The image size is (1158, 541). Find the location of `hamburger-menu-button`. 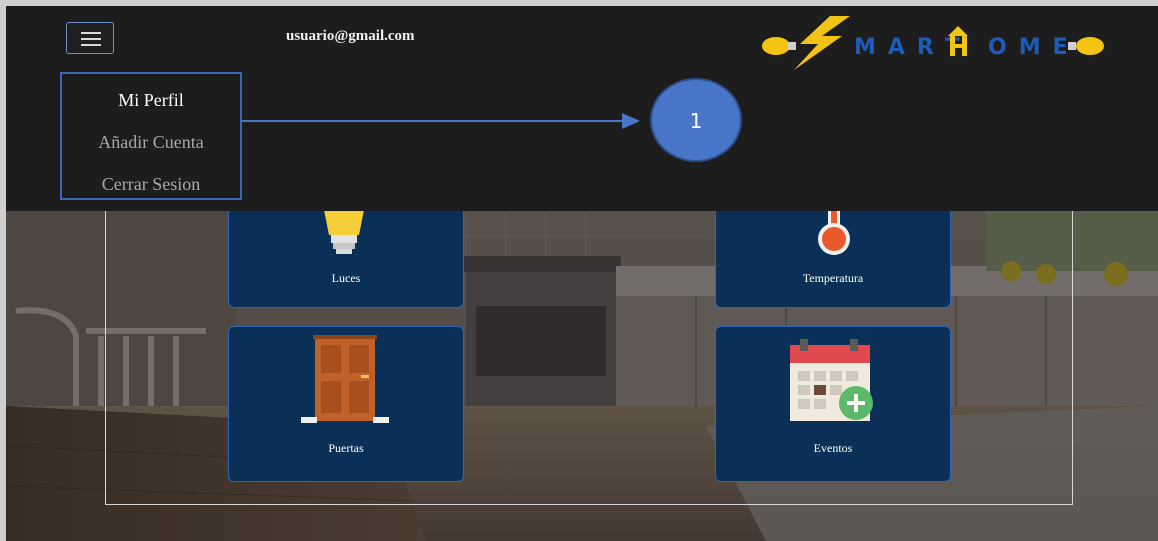

hamburger-menu-button is located at coordinates (90, 38).